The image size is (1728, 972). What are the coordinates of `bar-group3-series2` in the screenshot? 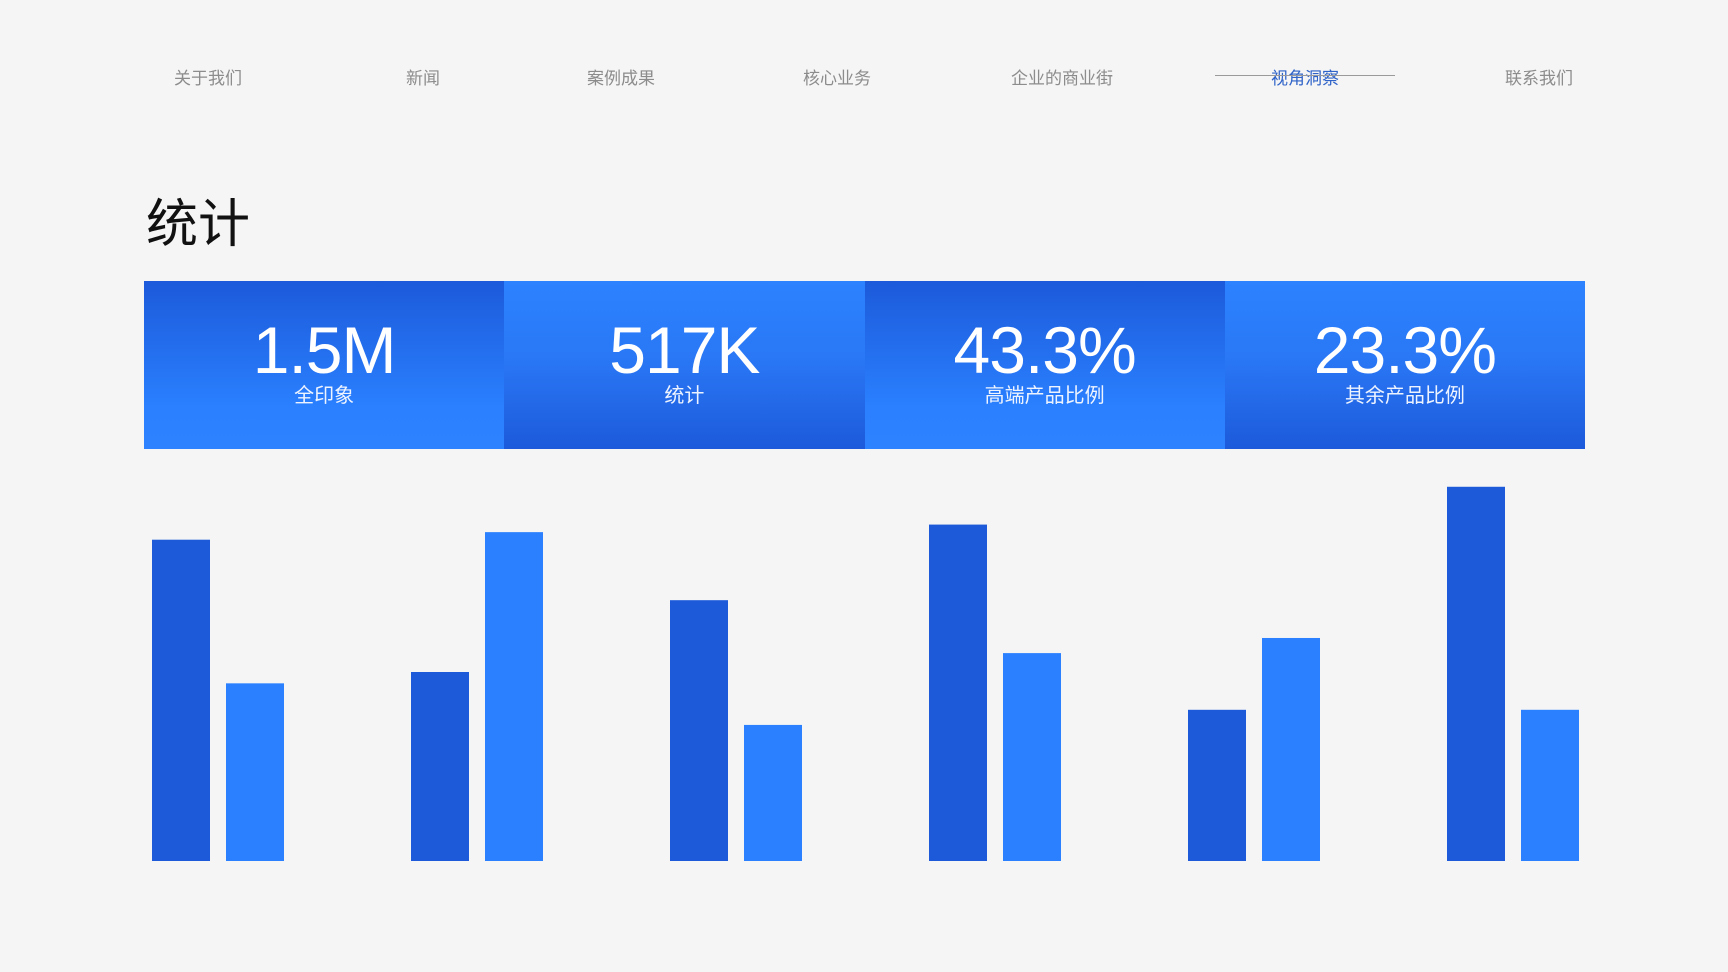 It's located at (773, 792).